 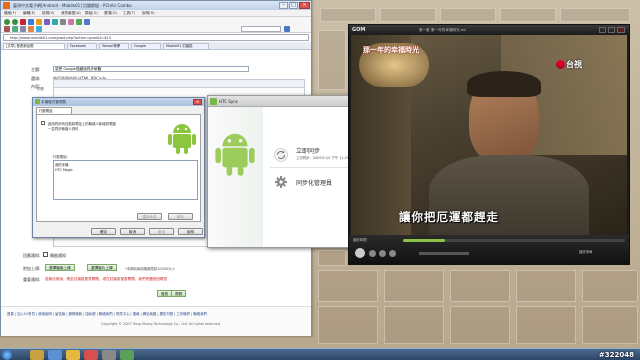 I want to click on upload-file-button: 選擇檔案上傳, so click(x=60, y=267).